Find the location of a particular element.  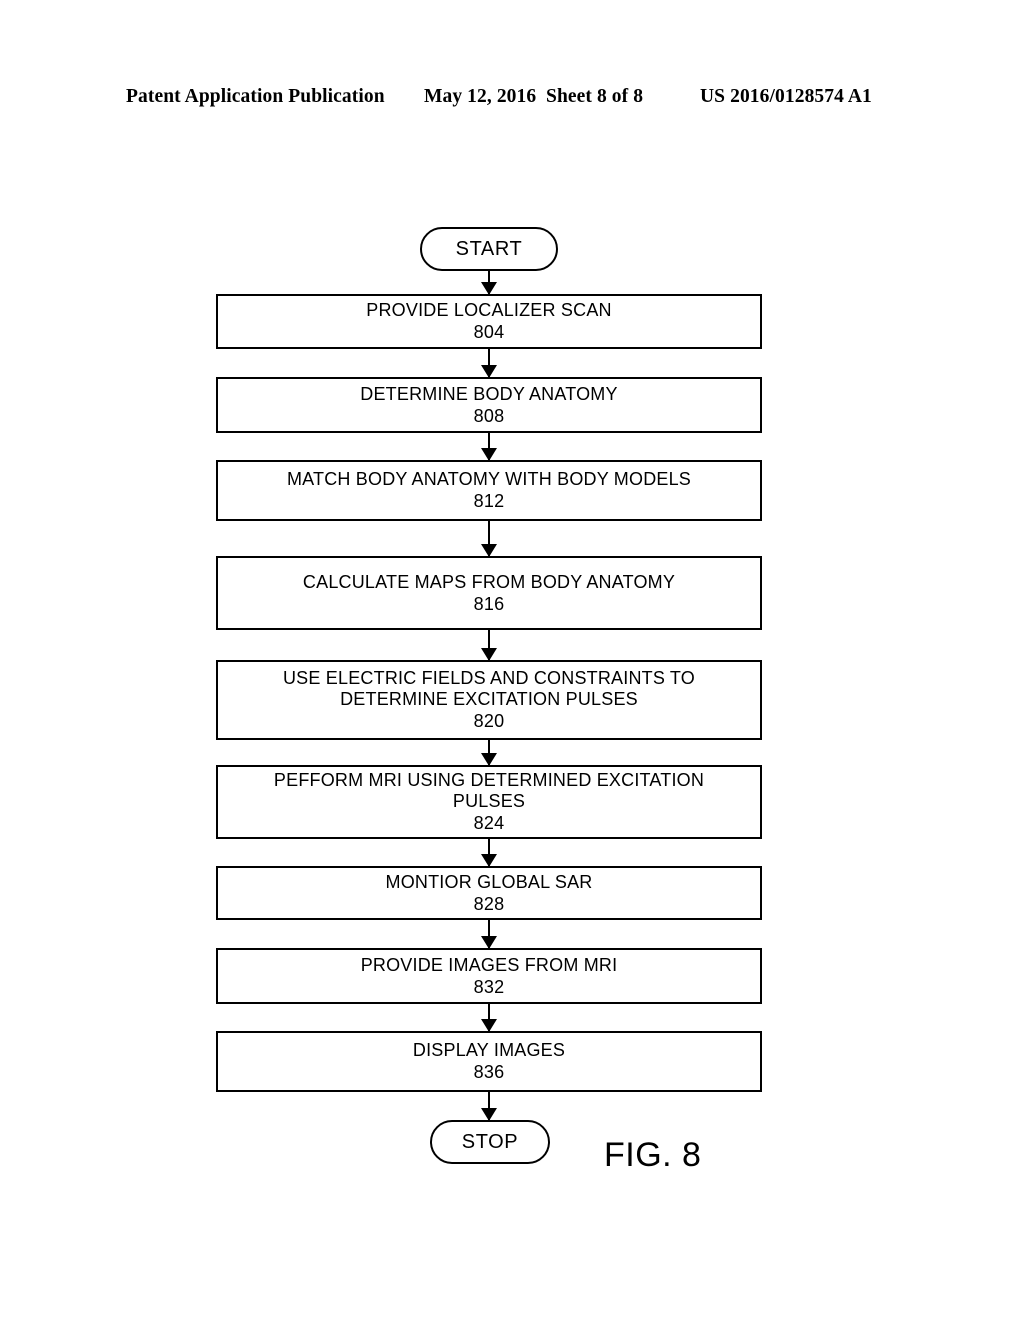

flowchart-step-820-ref: 820 is located at coordinates (489, 721).